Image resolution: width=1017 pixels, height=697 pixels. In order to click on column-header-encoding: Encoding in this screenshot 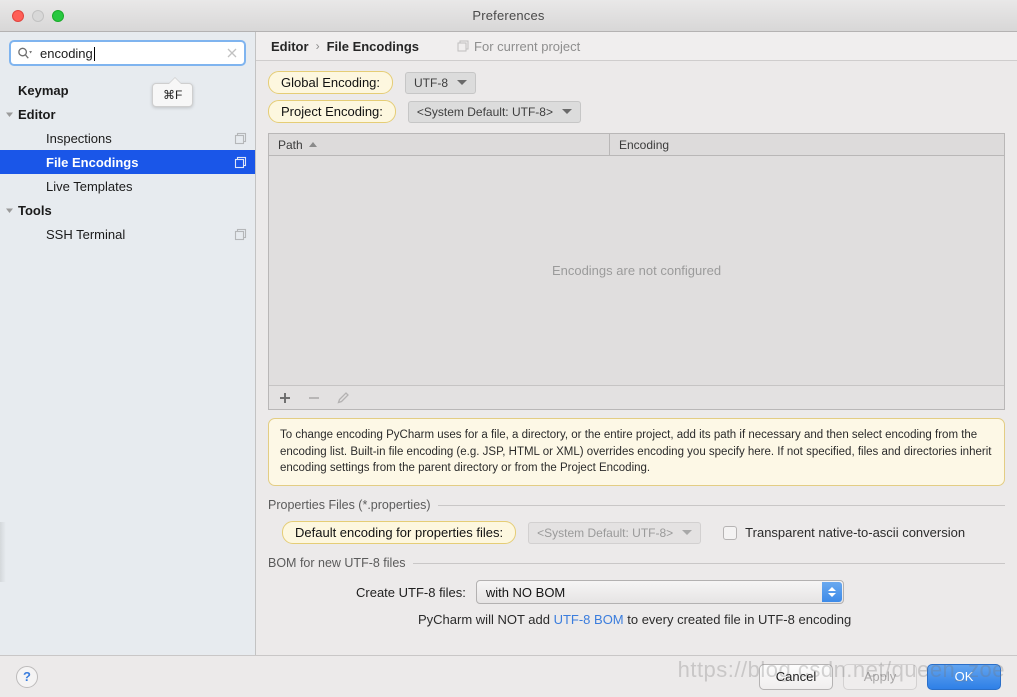, I will do `click(807, 144)`.